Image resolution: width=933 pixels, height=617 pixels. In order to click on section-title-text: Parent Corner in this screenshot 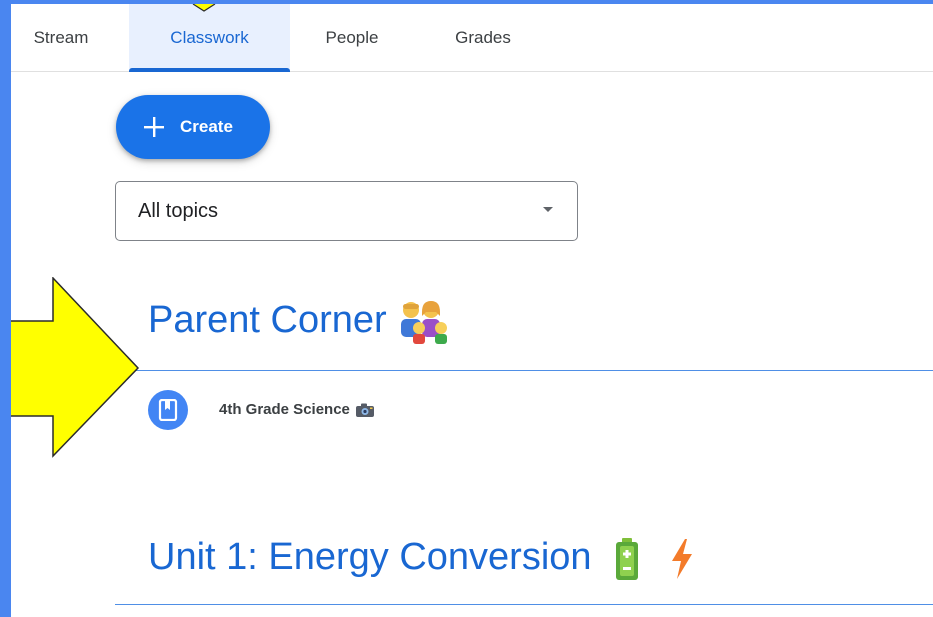, I will do `click(267, 320)`.